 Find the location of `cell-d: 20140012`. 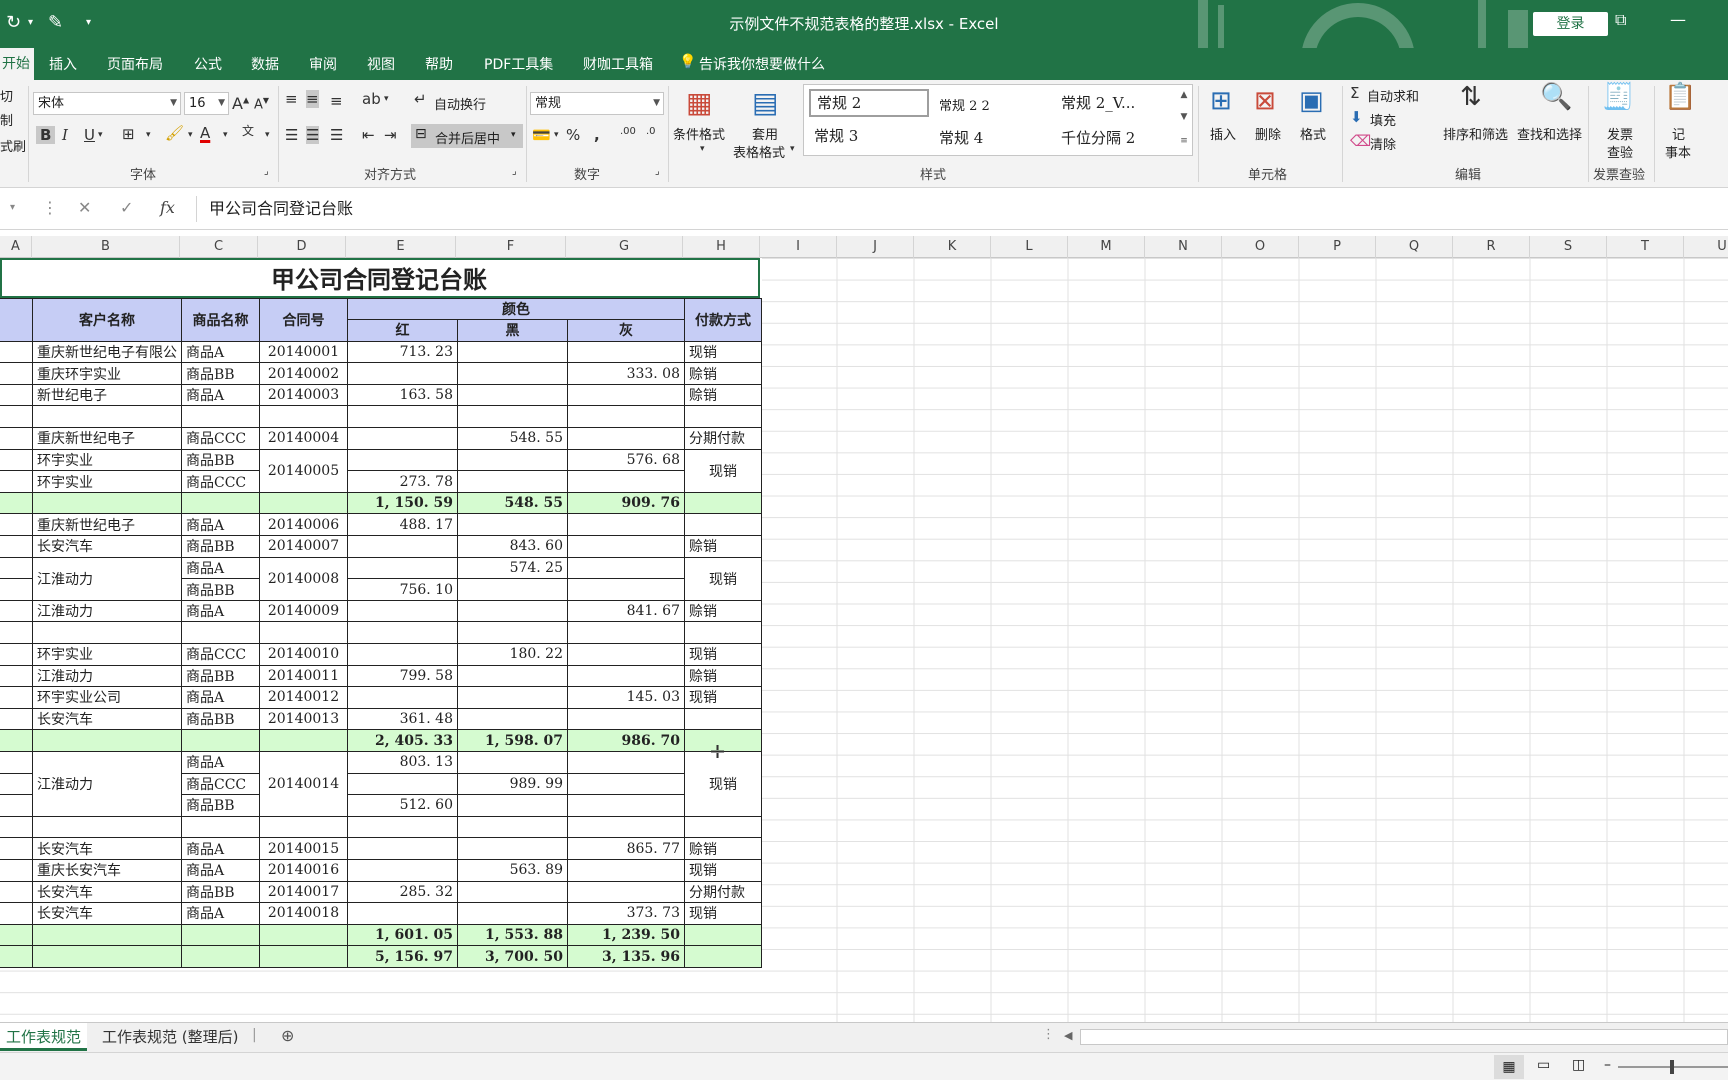

cell-d: 20140012 is located at coordinates (303, 697).